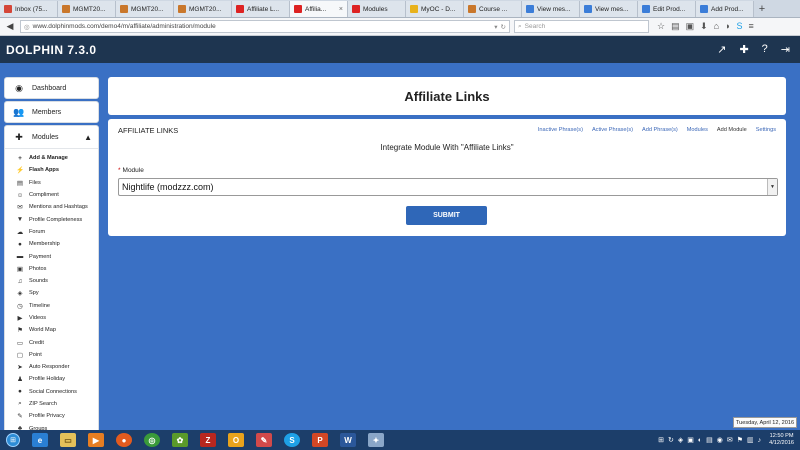 The image size is (800, 450). I want to click on taskbar-word-icon: W, so click(348, 440).